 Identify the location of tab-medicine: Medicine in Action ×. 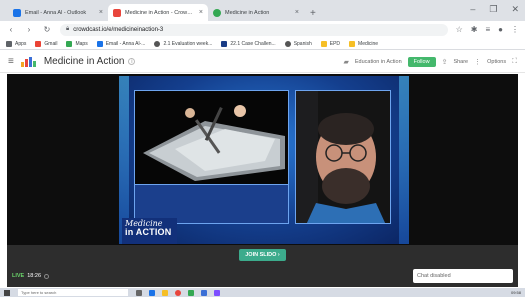
(256, 12).